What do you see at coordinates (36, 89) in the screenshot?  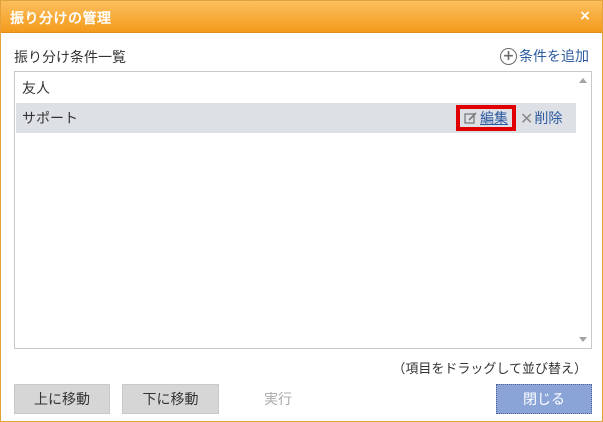 I see `list-item-name: 友人` at bounding box center [36, 89].